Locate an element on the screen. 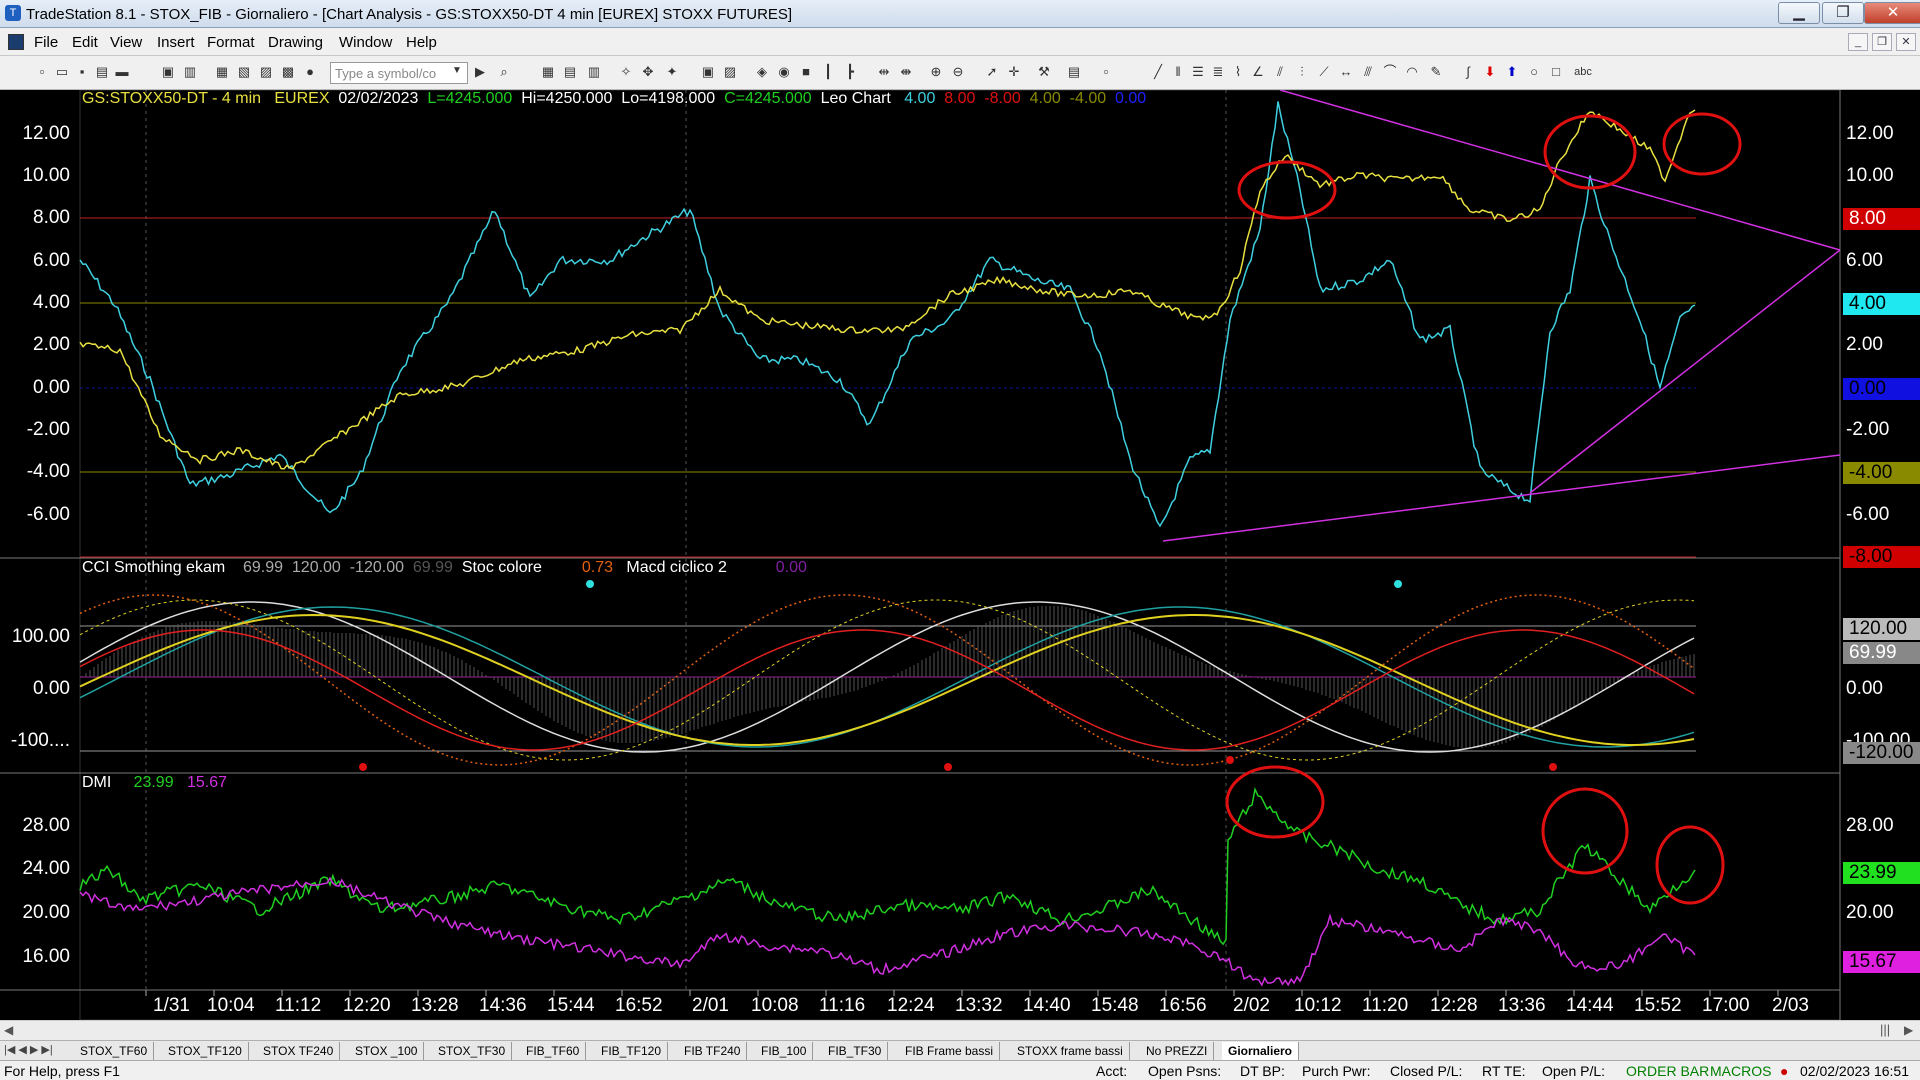 The image size is (1920, 1080). crosshair-icon: ✛ is located at coordinates (1014, 72).